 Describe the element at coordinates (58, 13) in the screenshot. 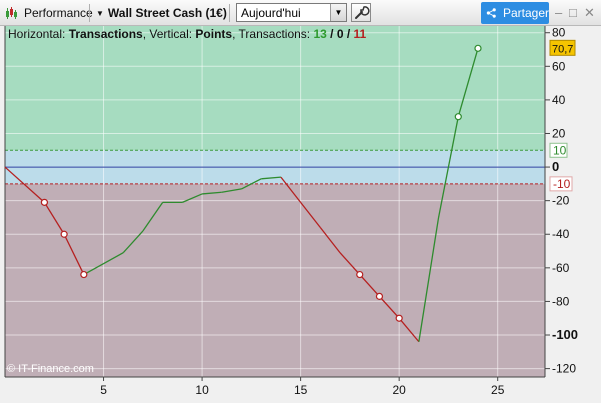

I see `performance-label: Performance` at that location.